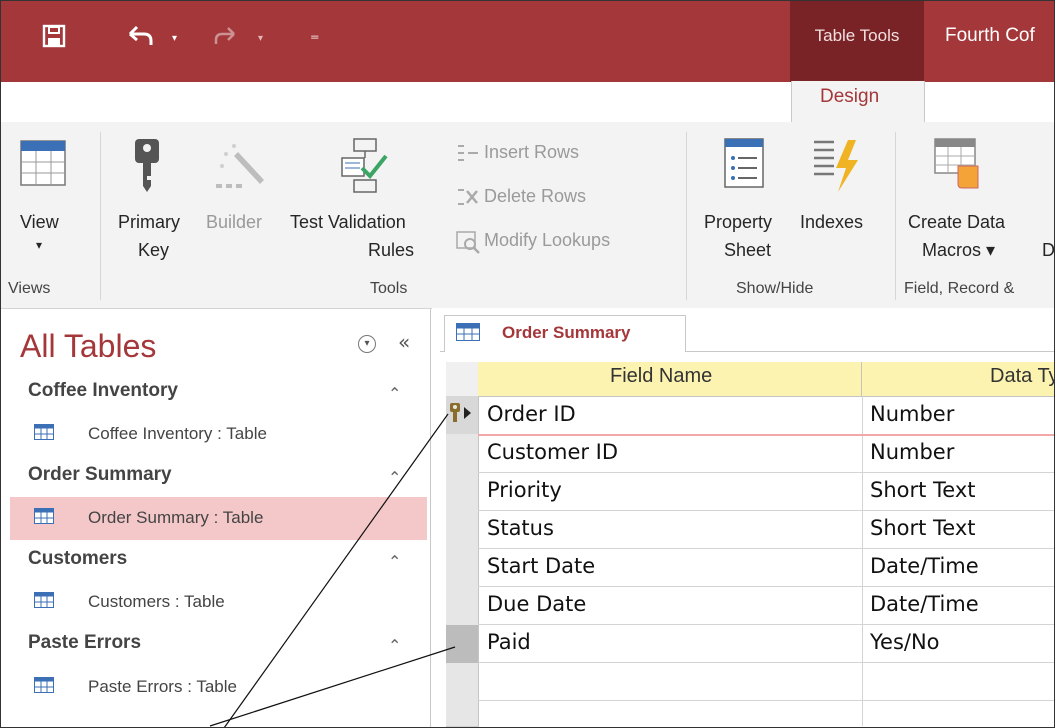  I want to click on primary-key-button: Primary Key, so click(156, 202).